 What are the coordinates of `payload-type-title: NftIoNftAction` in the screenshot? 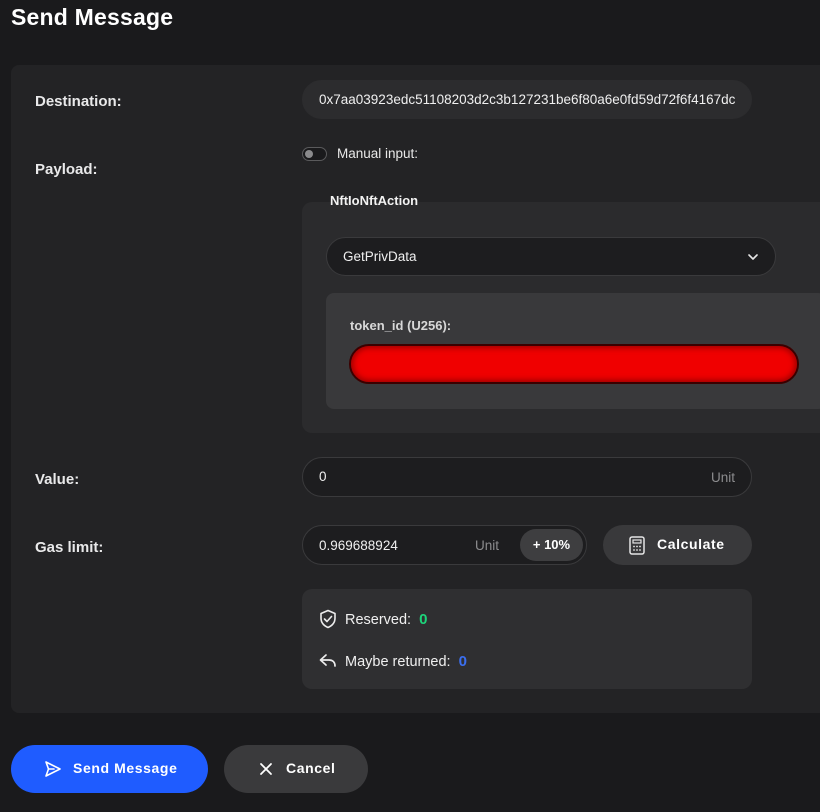 It's located at (374, 200).